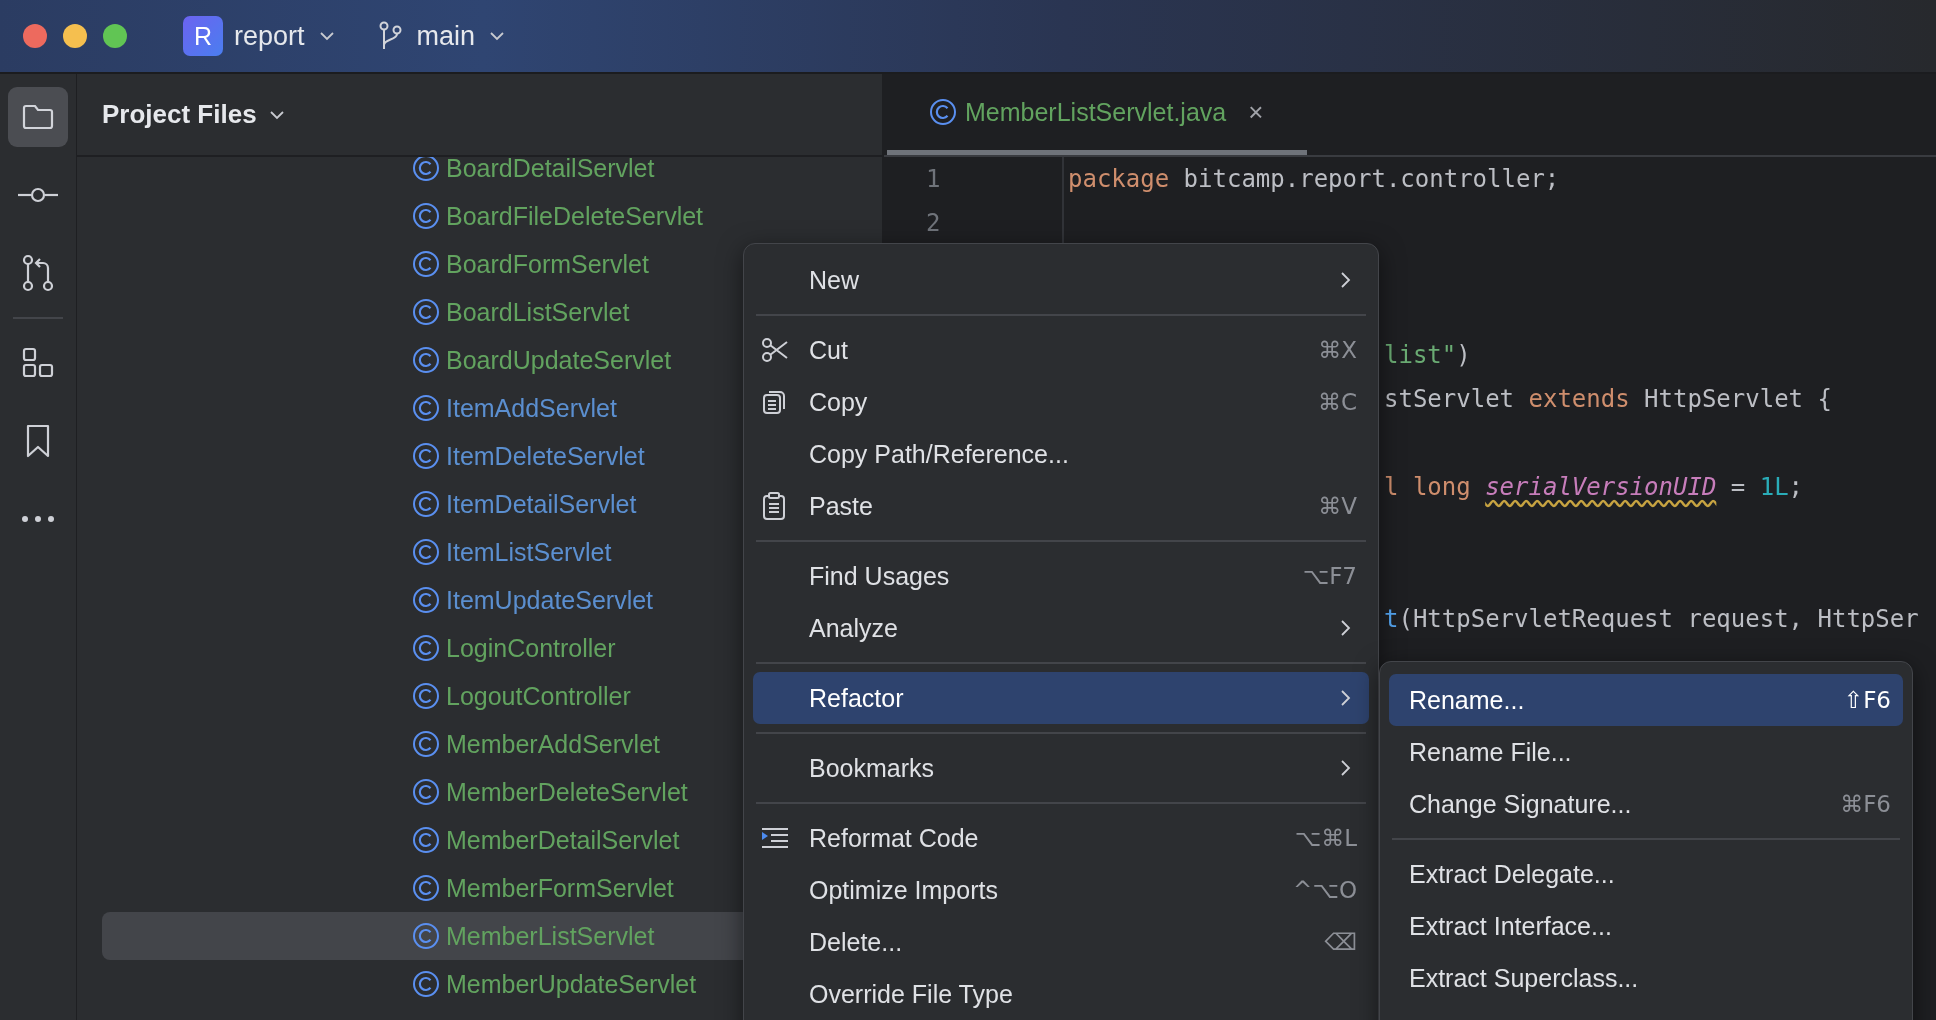  I want to click on project-selector: report, so click(269, 36).